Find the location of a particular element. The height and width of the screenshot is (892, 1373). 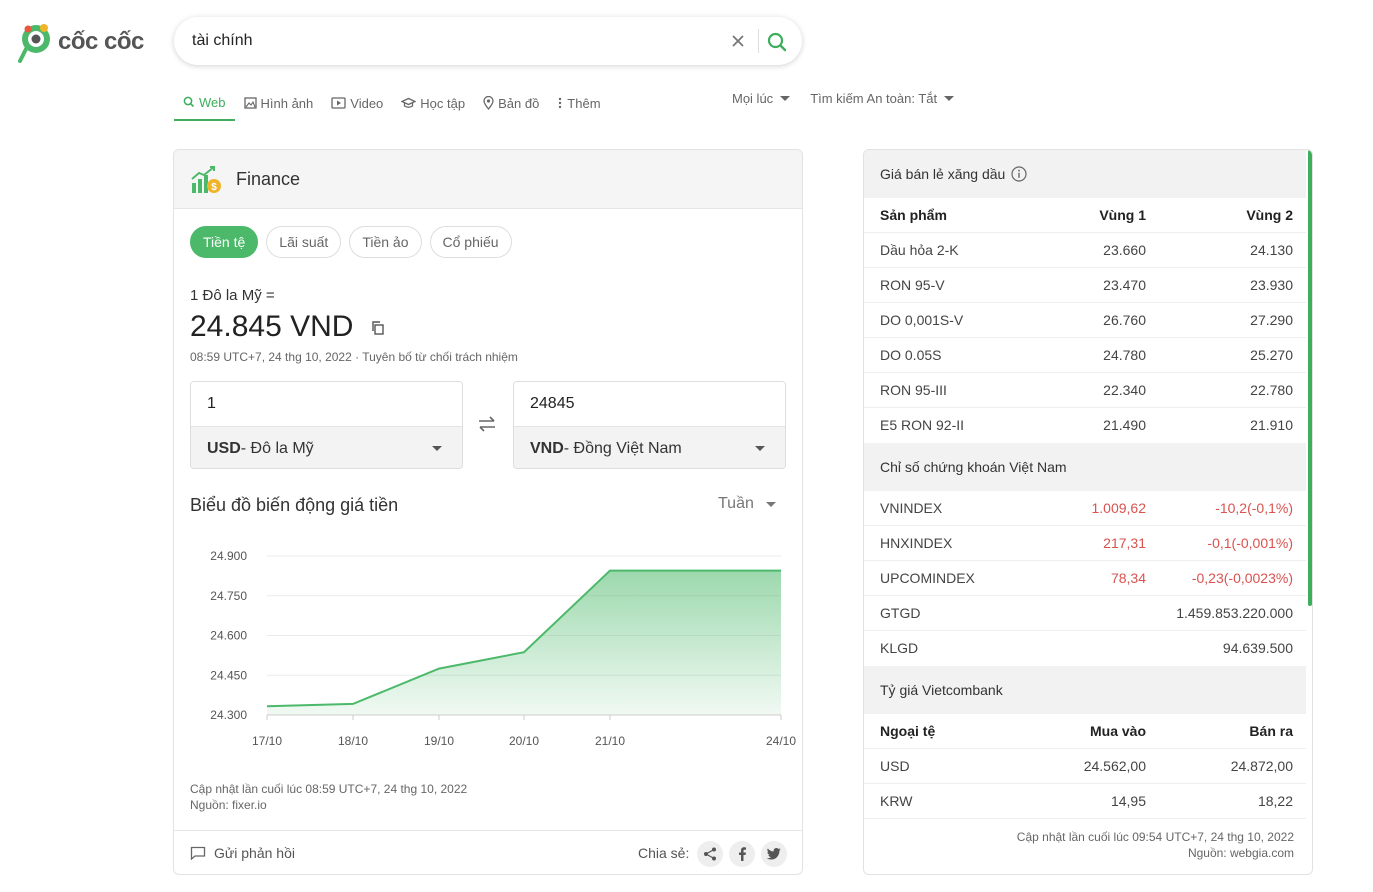

fuel-zone2-price: 27.290 is located at coordinates (1271, 320).